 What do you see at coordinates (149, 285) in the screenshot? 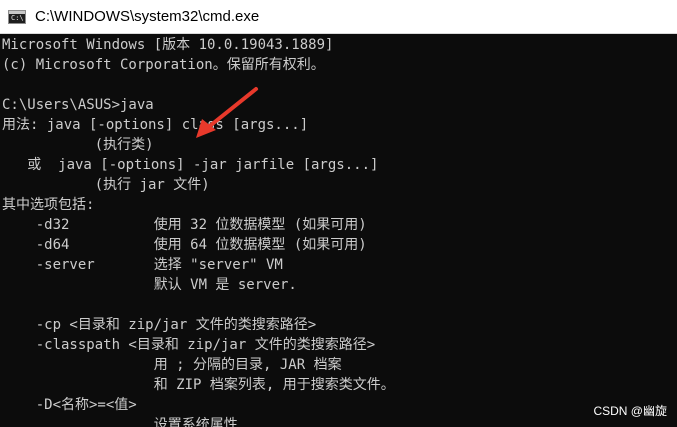
I see `console-line: 默认 VM 是 server.` at bounding box center [149, 285].